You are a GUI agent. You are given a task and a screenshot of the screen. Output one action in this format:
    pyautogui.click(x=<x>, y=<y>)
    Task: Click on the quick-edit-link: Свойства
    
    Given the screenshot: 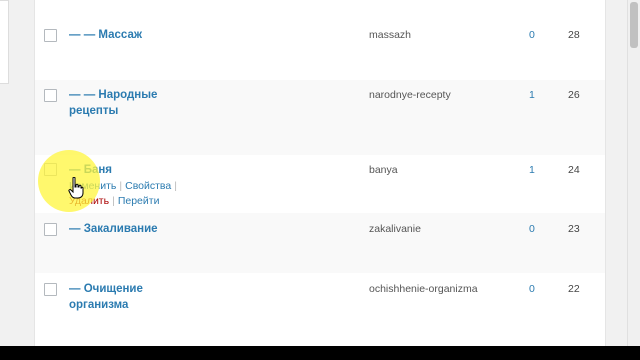 What is the action you would take?
    pyautogui.click(x=148, y=186)
    